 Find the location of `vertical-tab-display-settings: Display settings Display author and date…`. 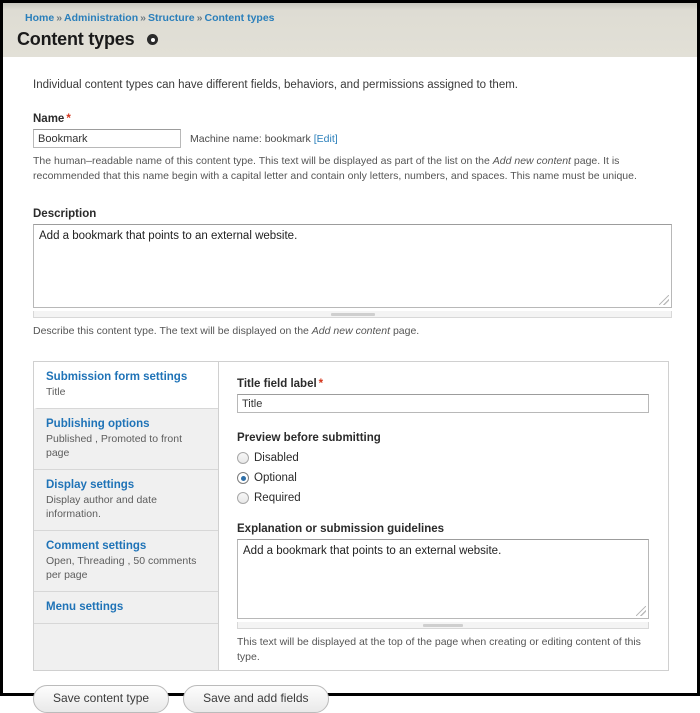

vertical-tab-display-settings: Display settings Display author and date… is located at coordinates (126, 500).